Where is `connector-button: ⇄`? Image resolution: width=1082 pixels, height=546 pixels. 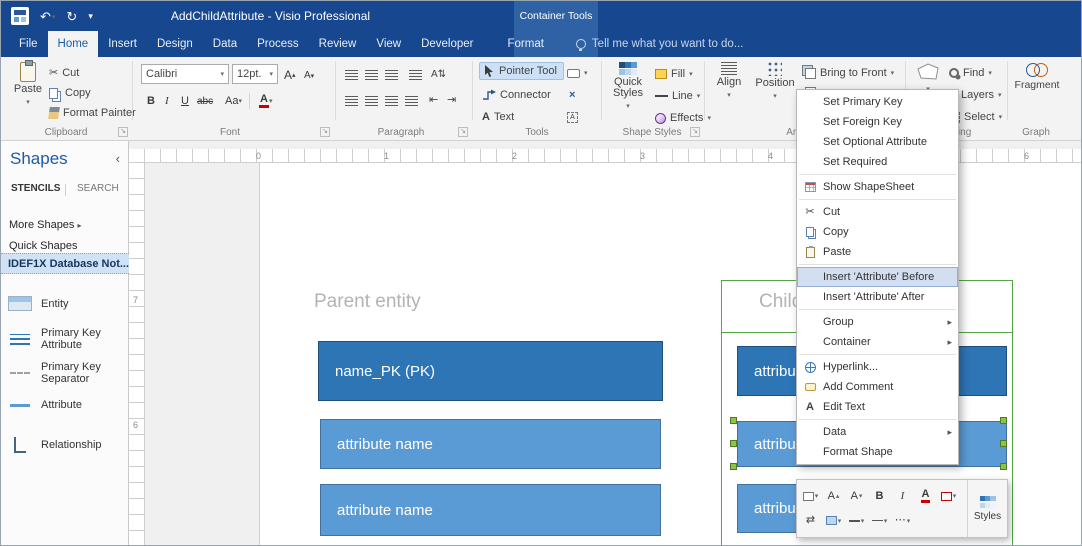 connector-button: ⇄ is located at coordinates (810, 520).